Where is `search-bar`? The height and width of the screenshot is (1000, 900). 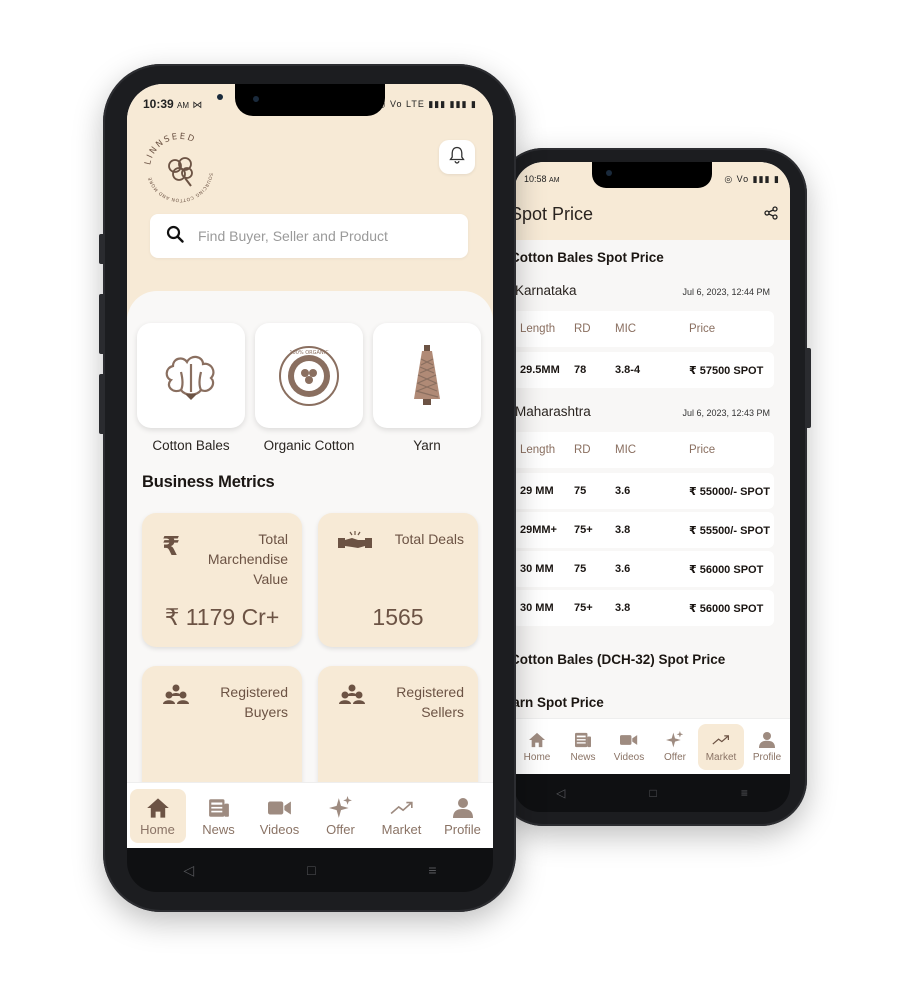 search-bar is located at coordinates (309, 236).